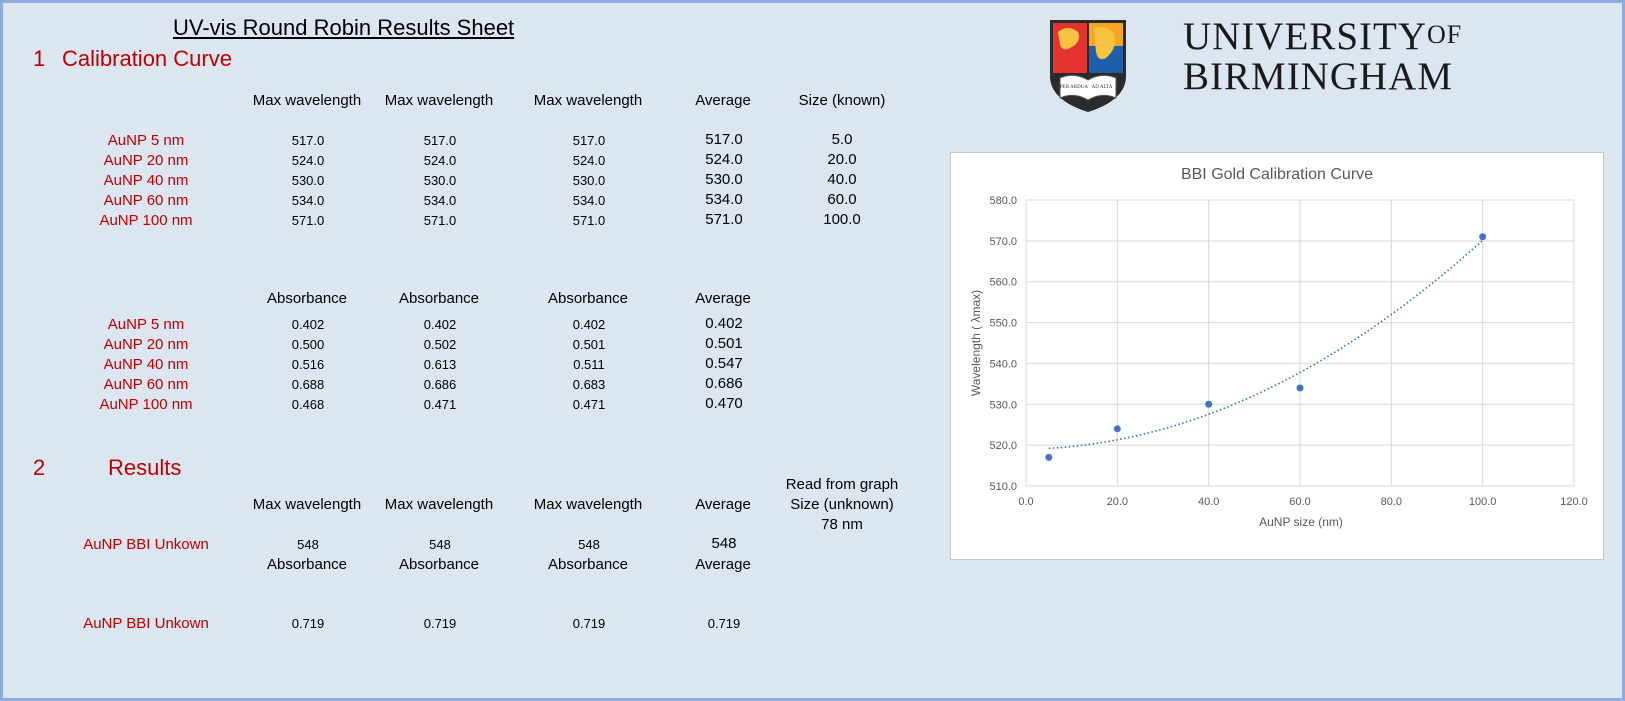 This screenshot has width=1625, height=701. What do you see at coordinates (589, 364) in the screenshot?
I see `table-cell: 0.511` at bounding box center [589, 364].